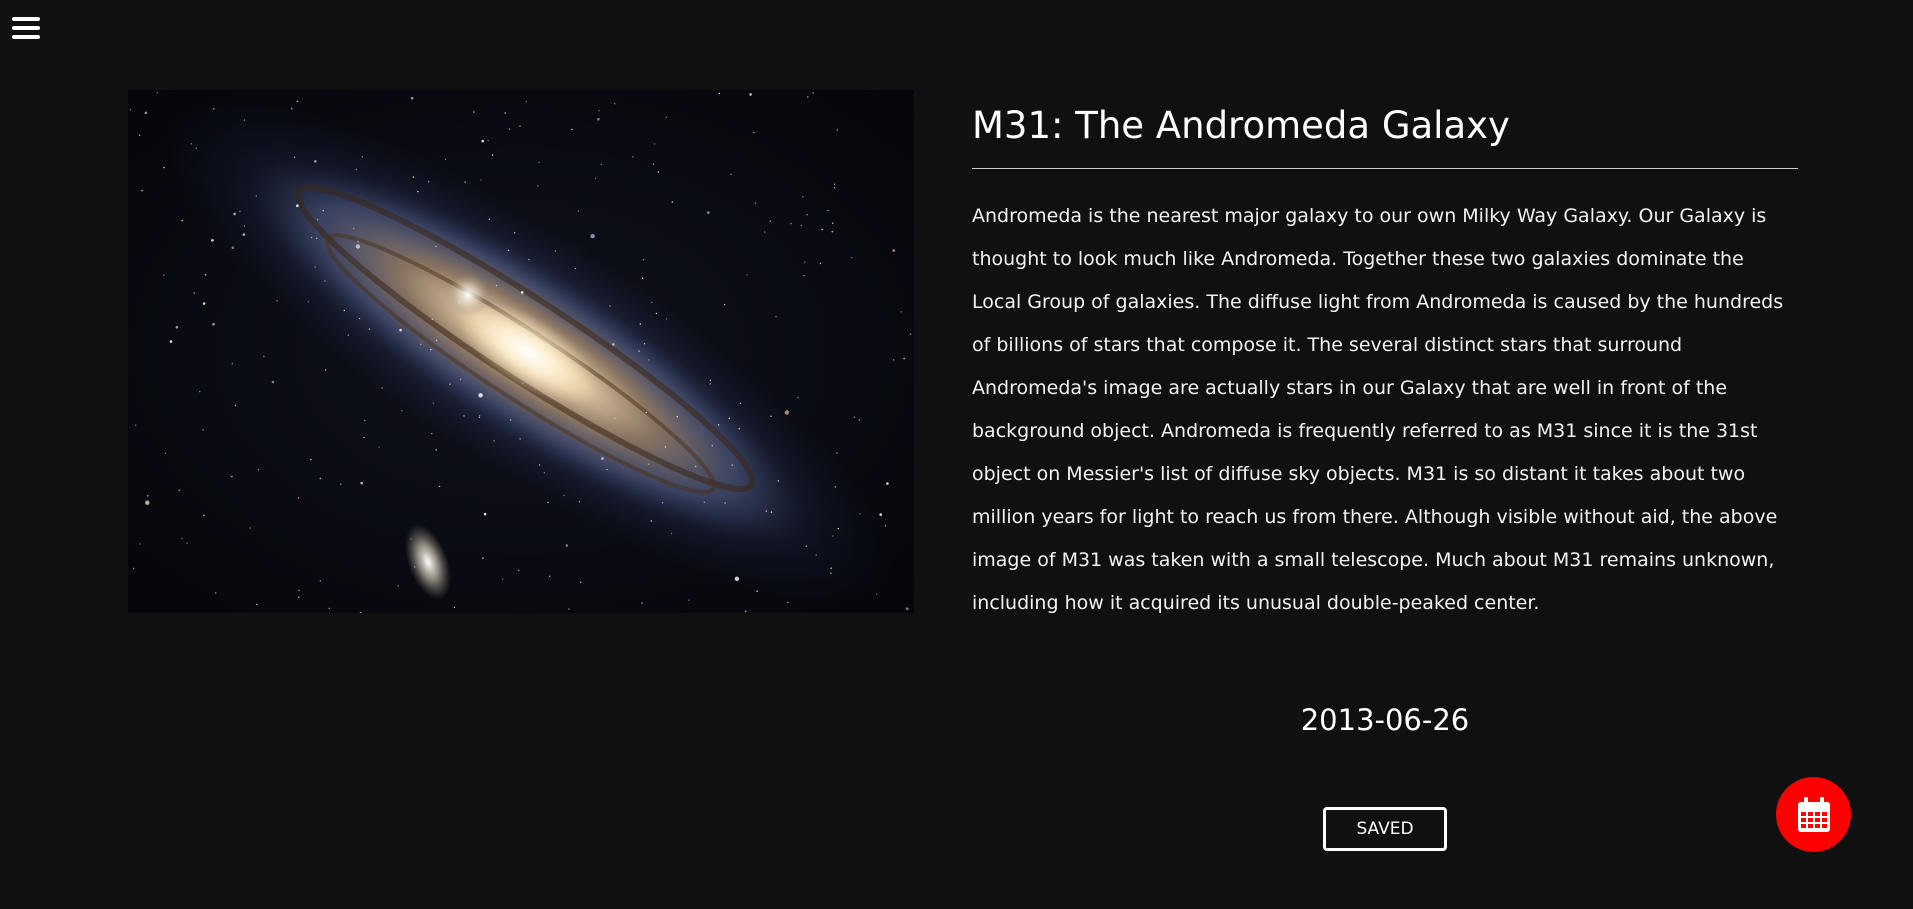 The image size is (1913, 909). I want to click on entry-title: M31: The Andromeda Galaxy, so click(1241, 125).